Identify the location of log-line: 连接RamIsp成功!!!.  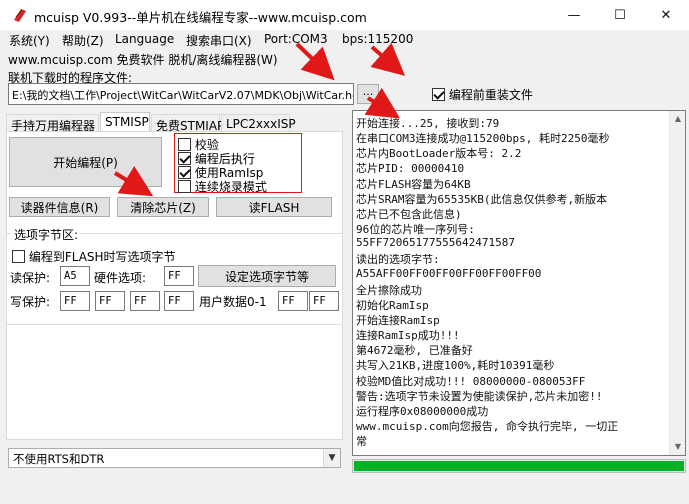
(408, 336).